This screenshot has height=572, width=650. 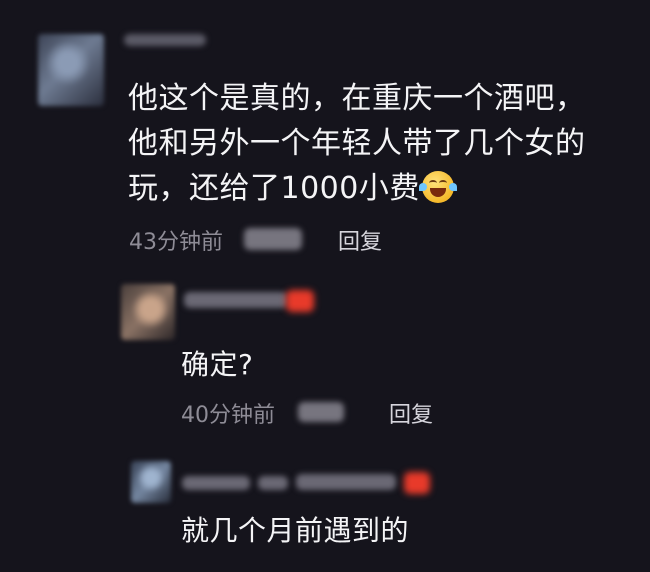 What do you see at coordinates (274, 188) in the screenshot?
I see `comment-line: 玩，还给了1000小费` at bounding box center [274, 188].